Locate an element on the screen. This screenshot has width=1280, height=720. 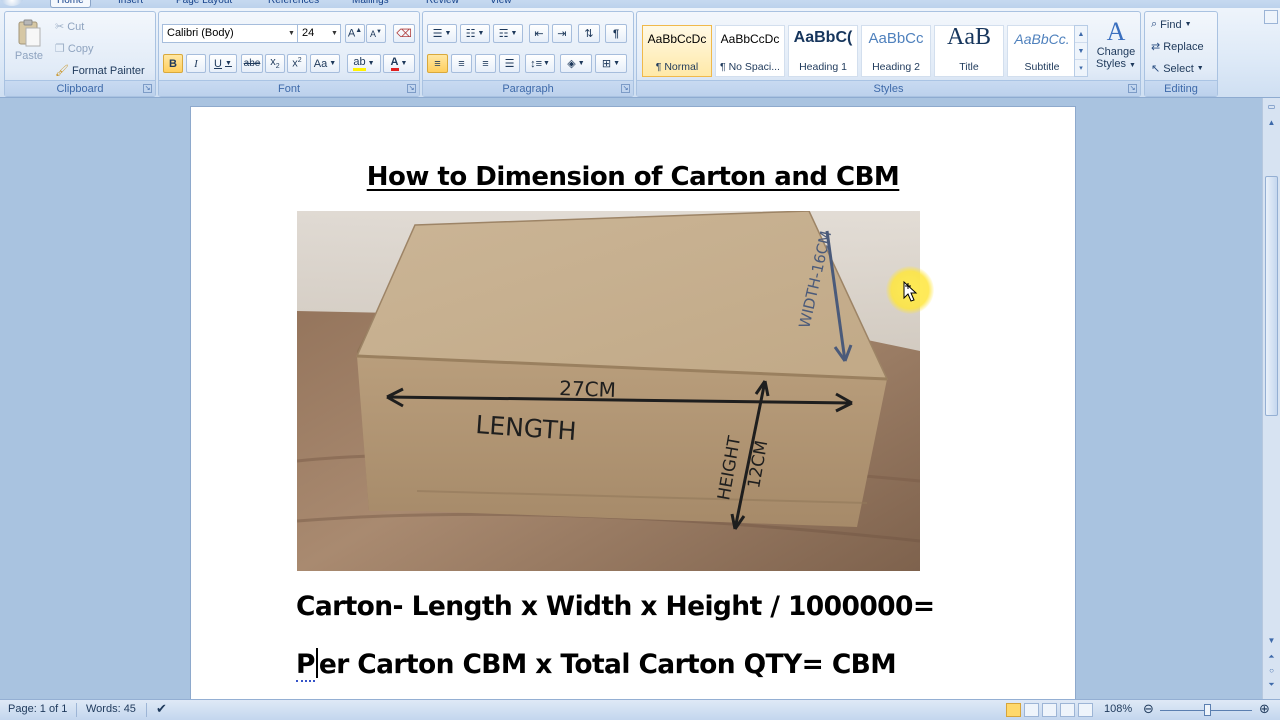
editing-group-label: Editing is located at coordinates (1181, 88).